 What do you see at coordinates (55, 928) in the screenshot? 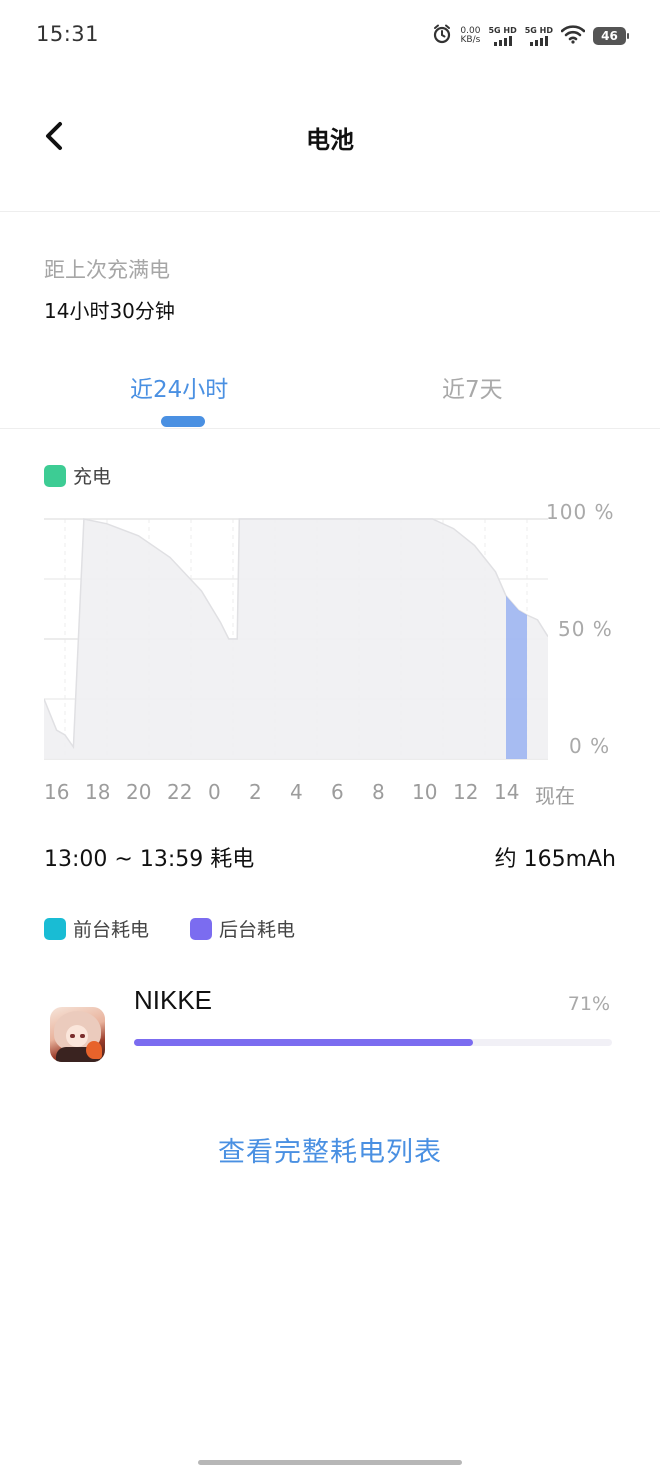
I see `foreground-swatch` at bounding box center [55, 928].